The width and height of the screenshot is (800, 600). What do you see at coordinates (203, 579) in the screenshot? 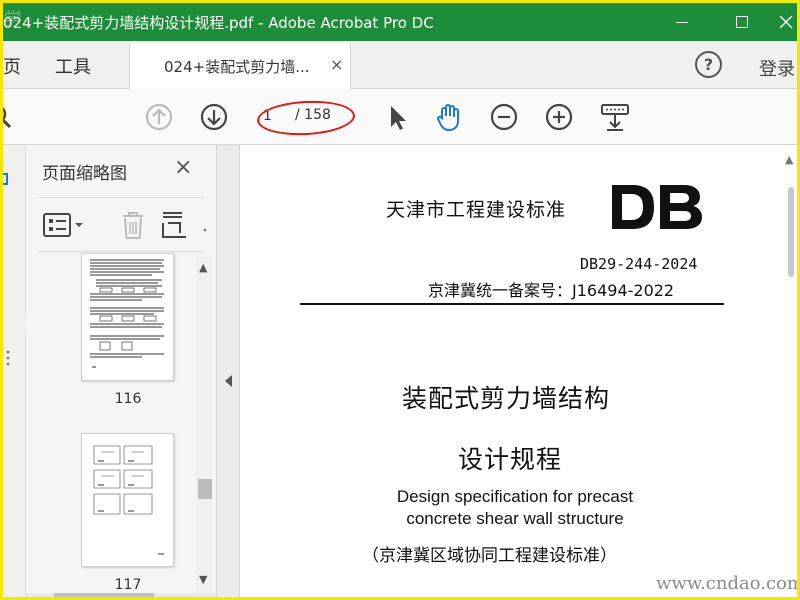
I see `scroll-down-icon: ▼` at bounding box center [203, 579].